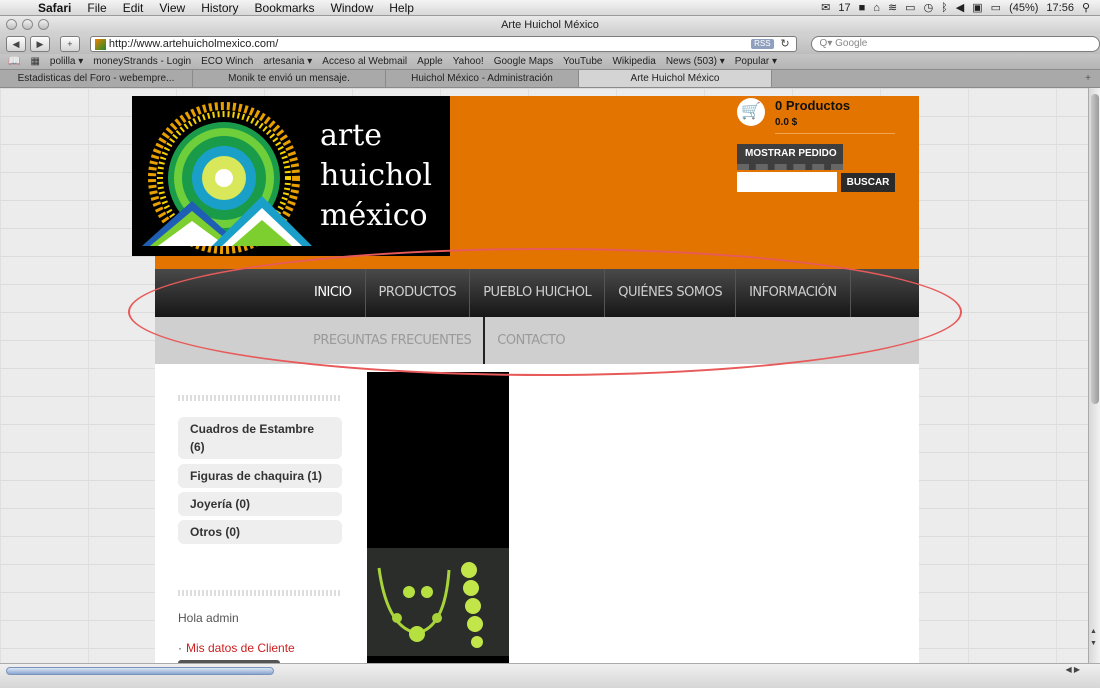 This screenshot has height=688, width=1100. What do you see at coordinates (876, 8) in the screenshot?
I see `bank-icon: ⌂` at bounding box center [876, 8].